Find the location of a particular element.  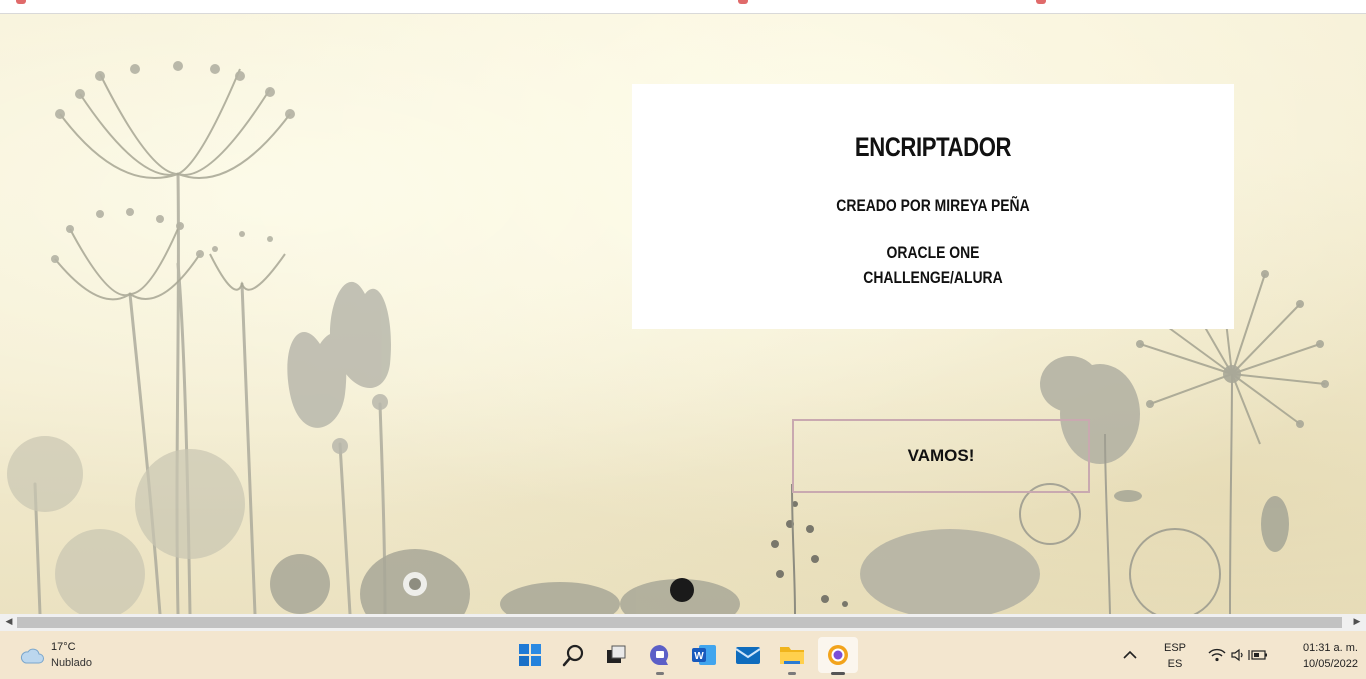

clock: 01:31 a. m. 10/05/2022 is located at coordinates (1318, 656).